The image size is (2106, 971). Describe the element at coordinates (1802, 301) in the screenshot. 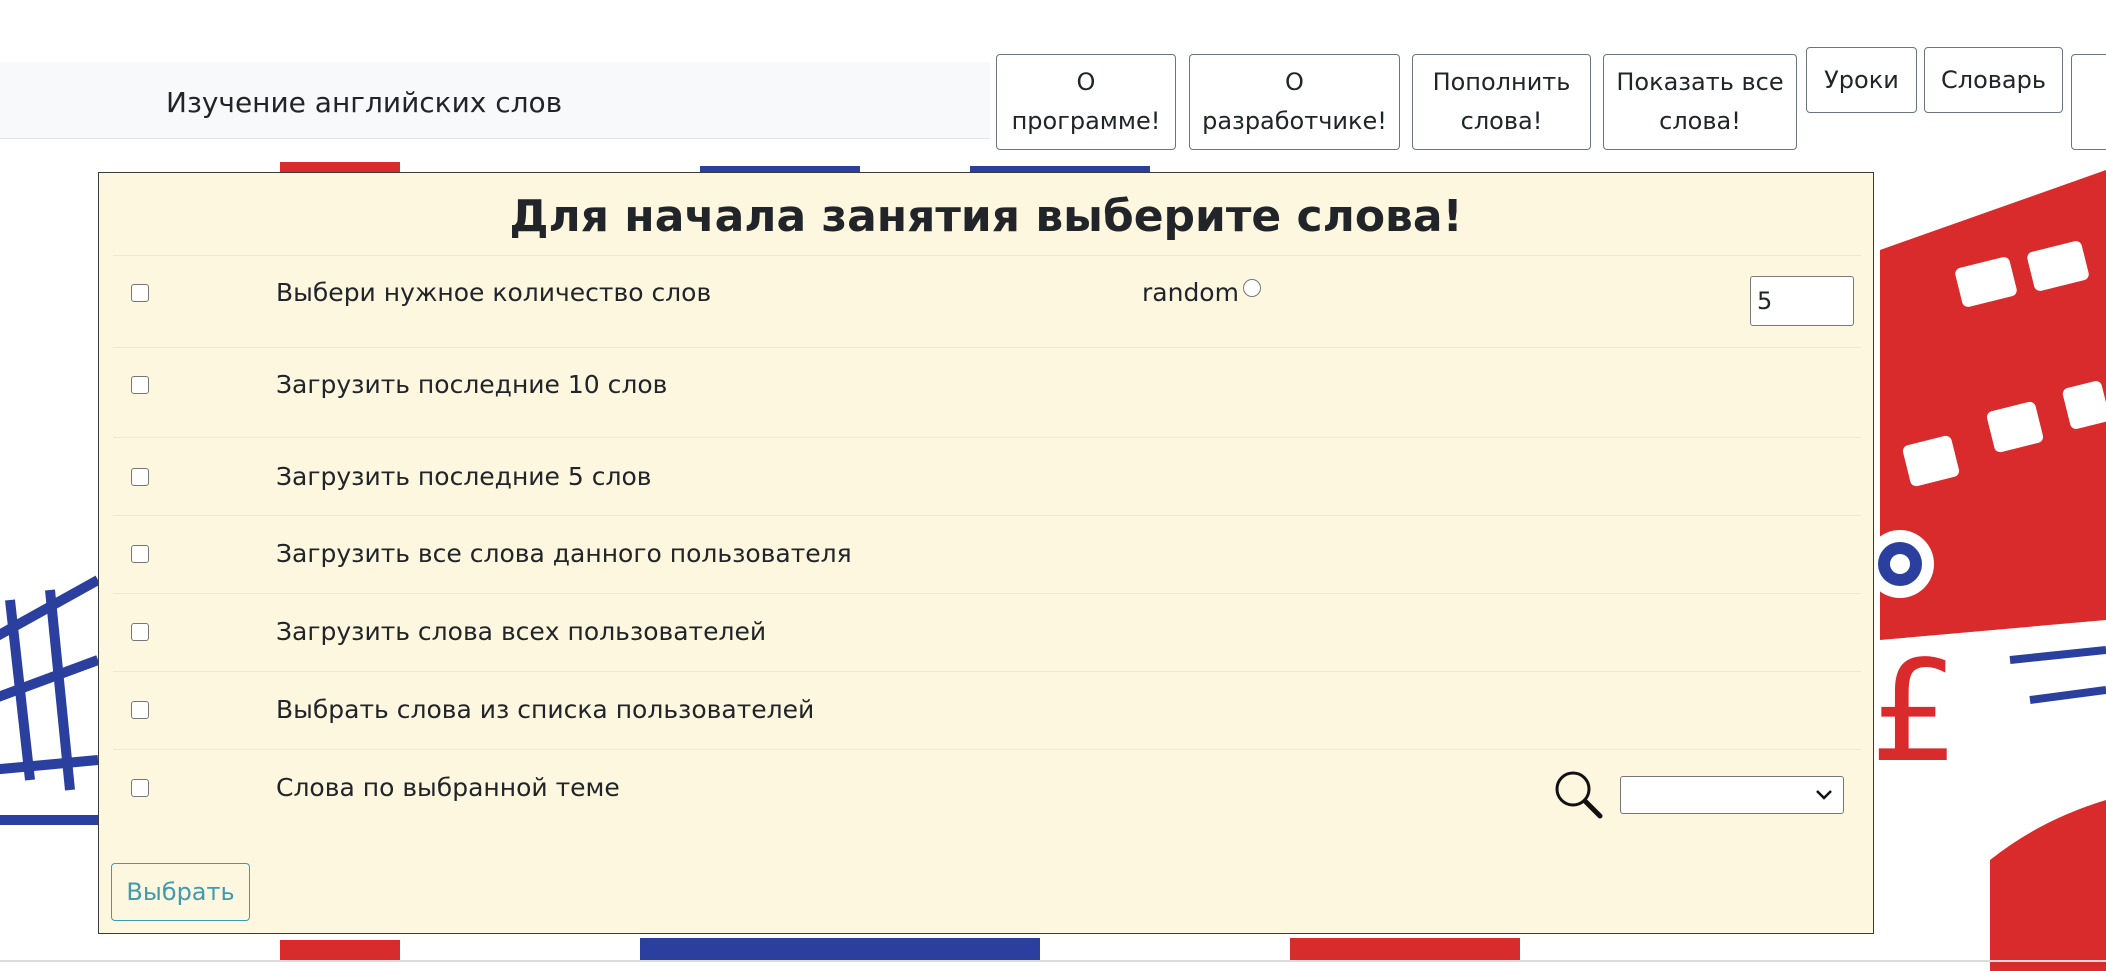

I see `word-count-input` at that location.